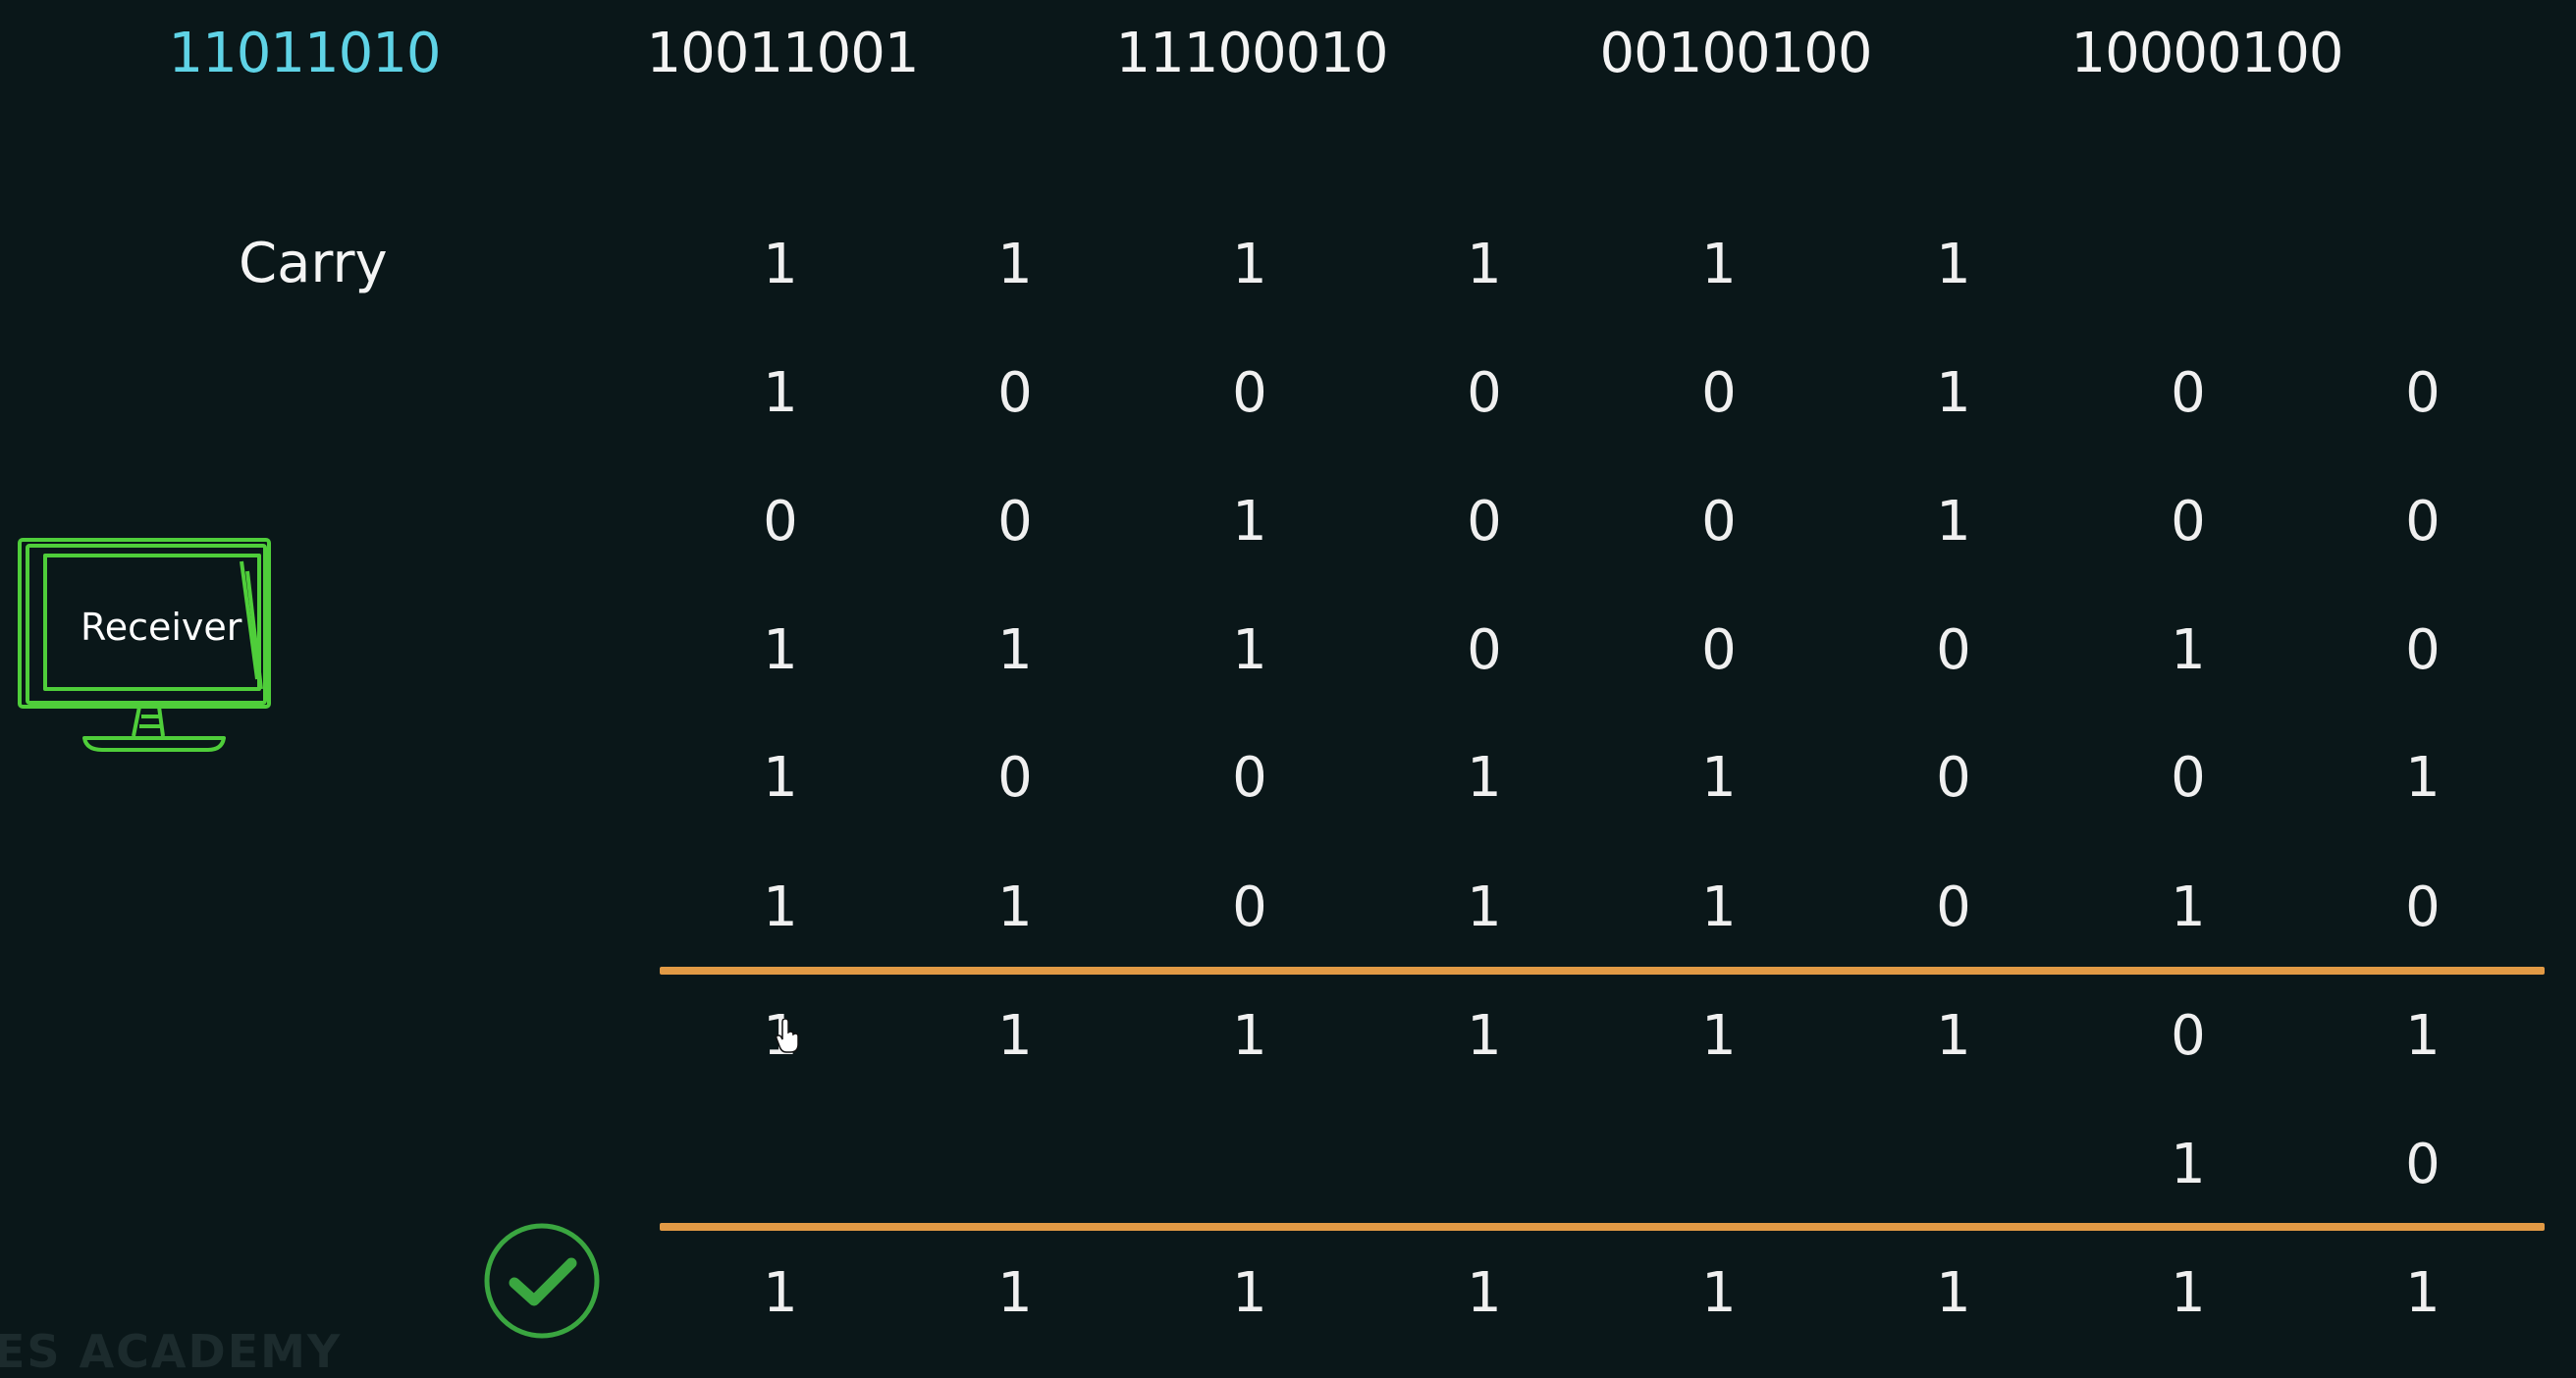 Image resolution: width=2576 pixels, height=1378 pixels. I want to click on digit-carry-col1: 1, so click(780, 264).